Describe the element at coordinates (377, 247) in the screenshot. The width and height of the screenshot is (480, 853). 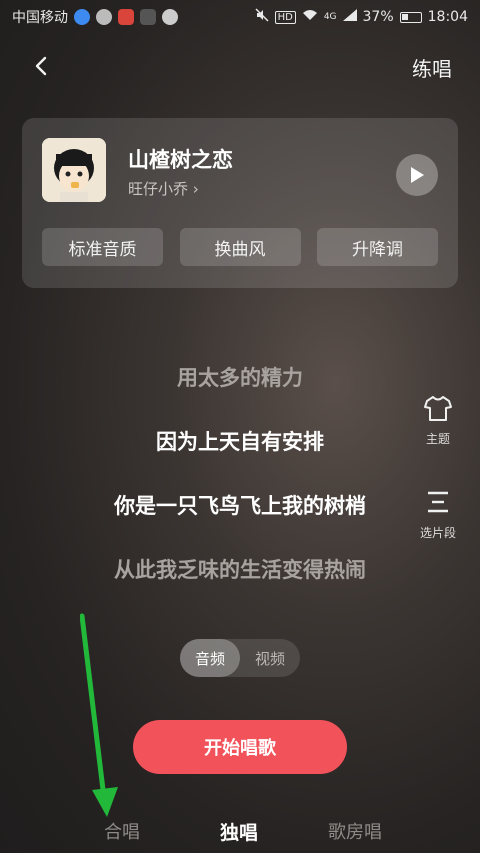
I see `pitch-adjust-button: 升降调` at that location.